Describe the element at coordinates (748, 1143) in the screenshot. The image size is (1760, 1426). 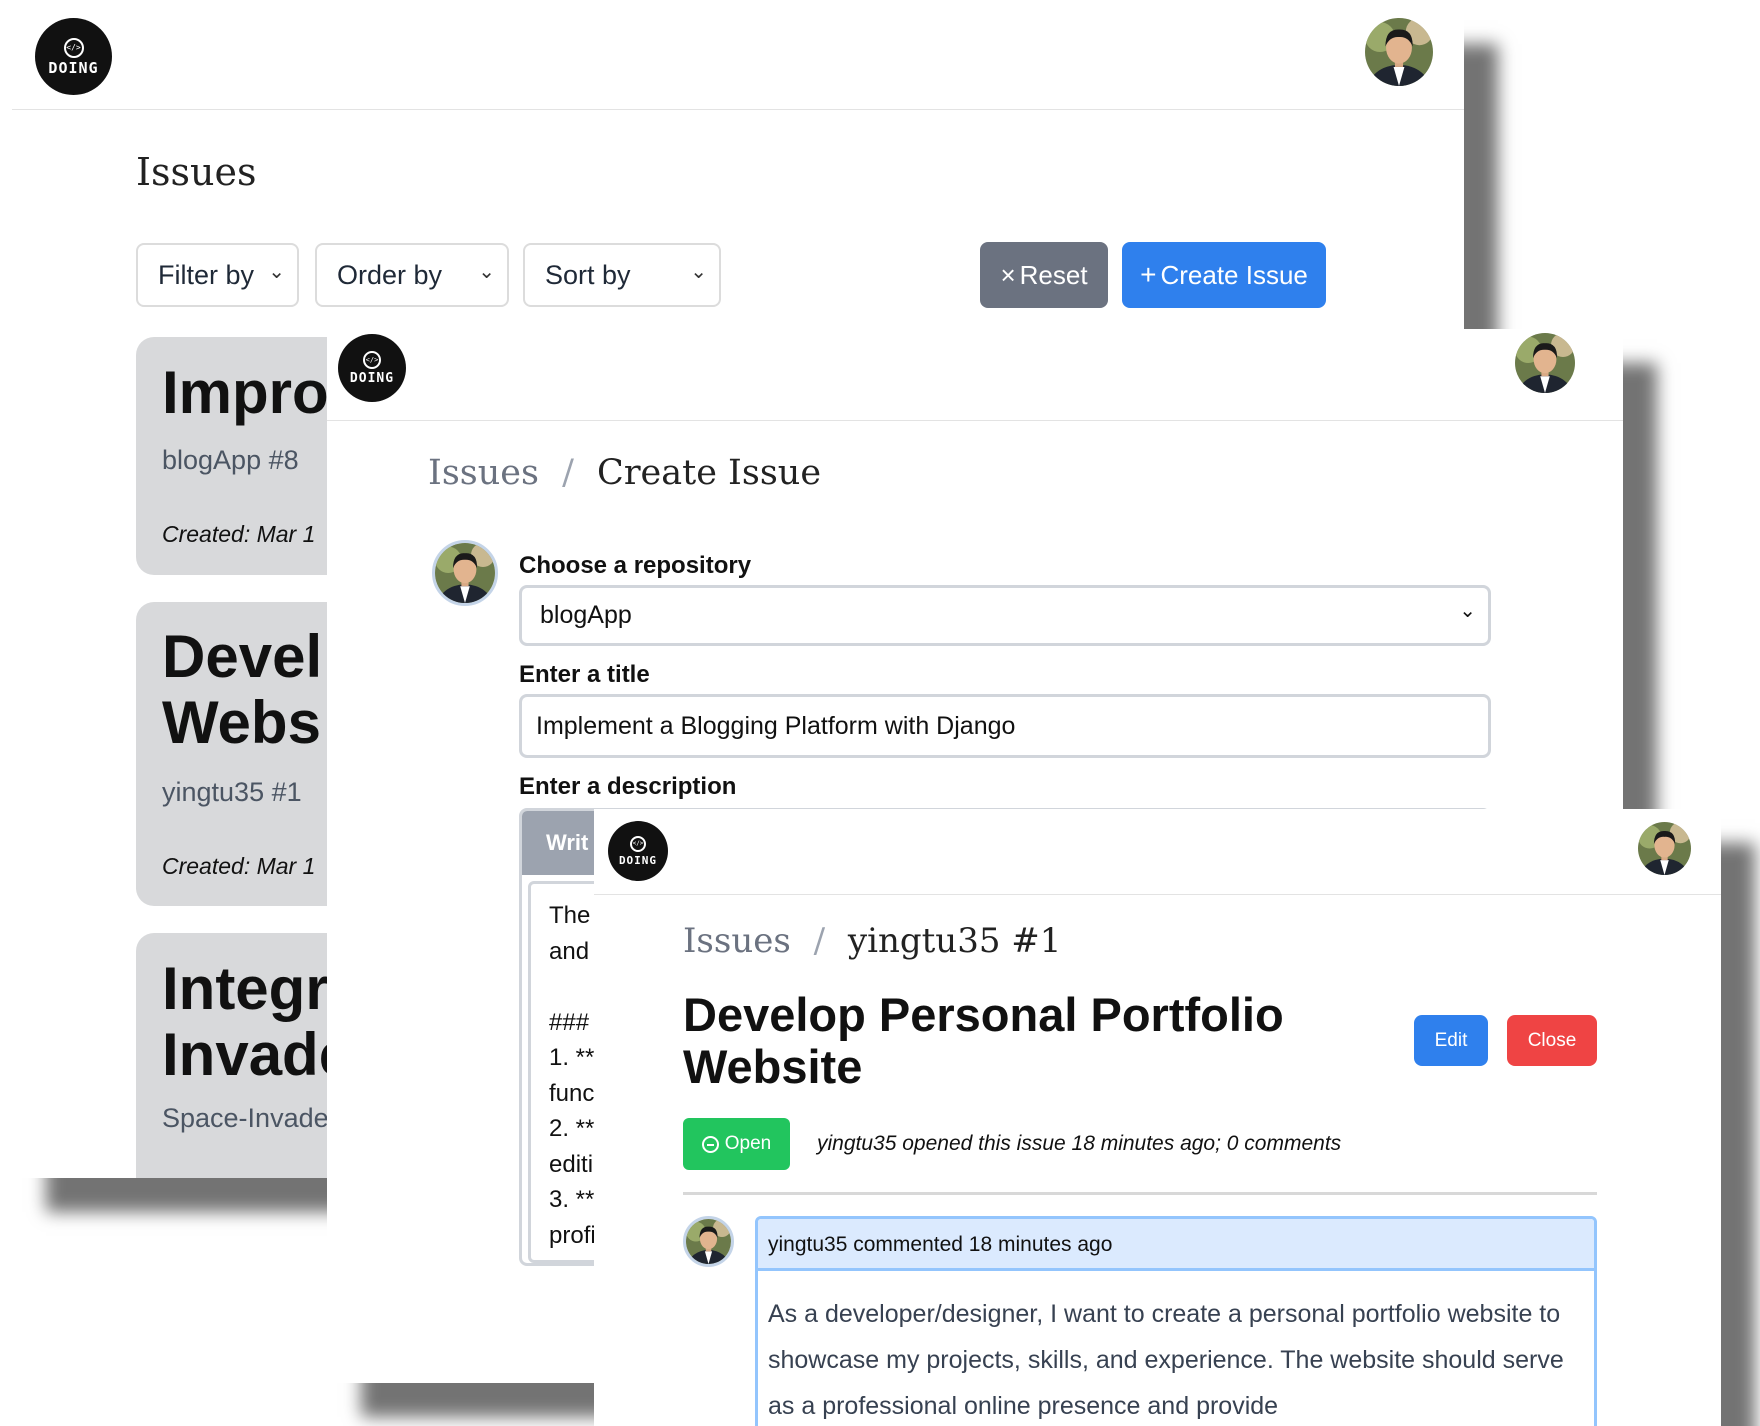
I see `status-label: Open` at that location.